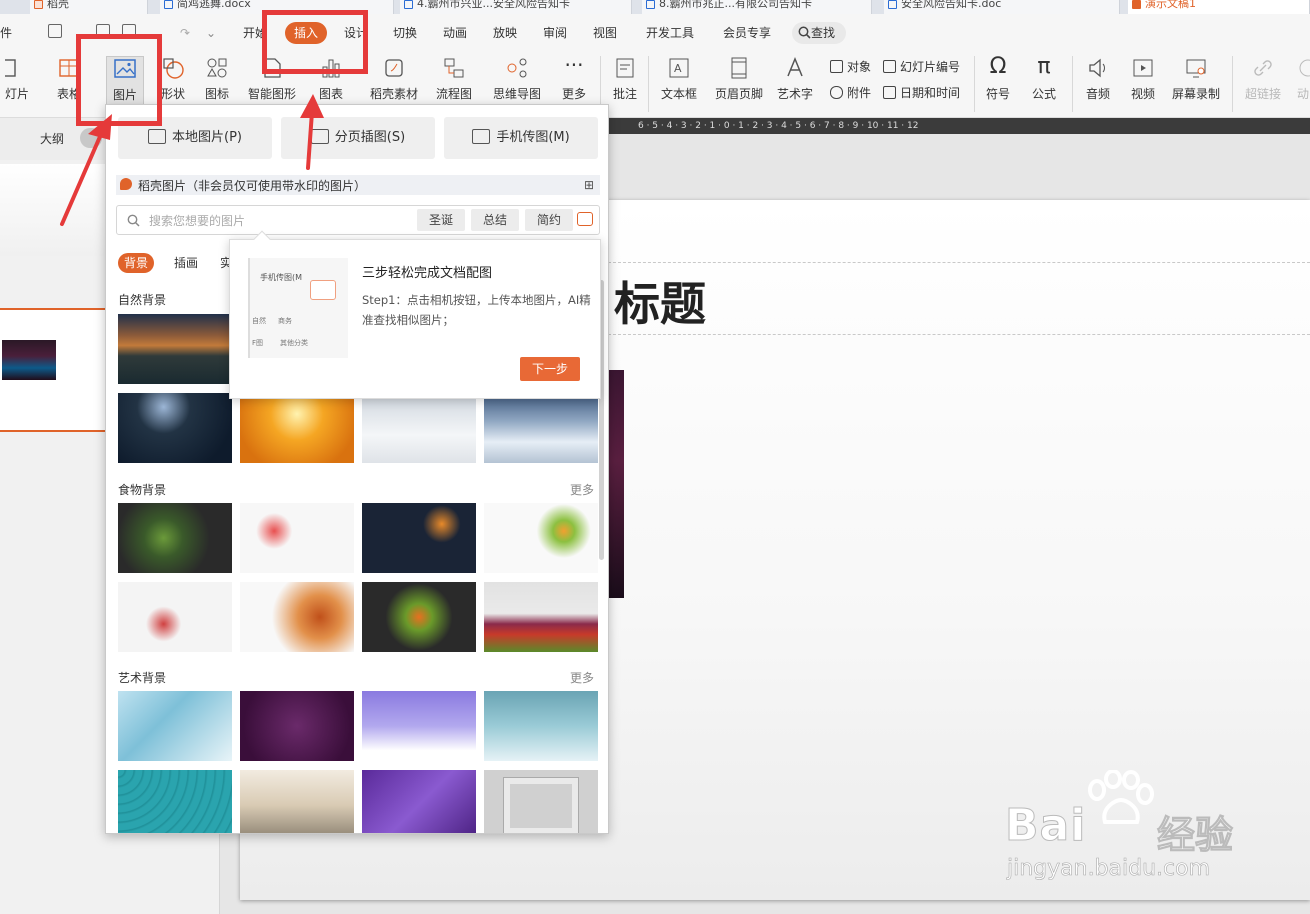  I want to click on word-icon, so click(408, 4).